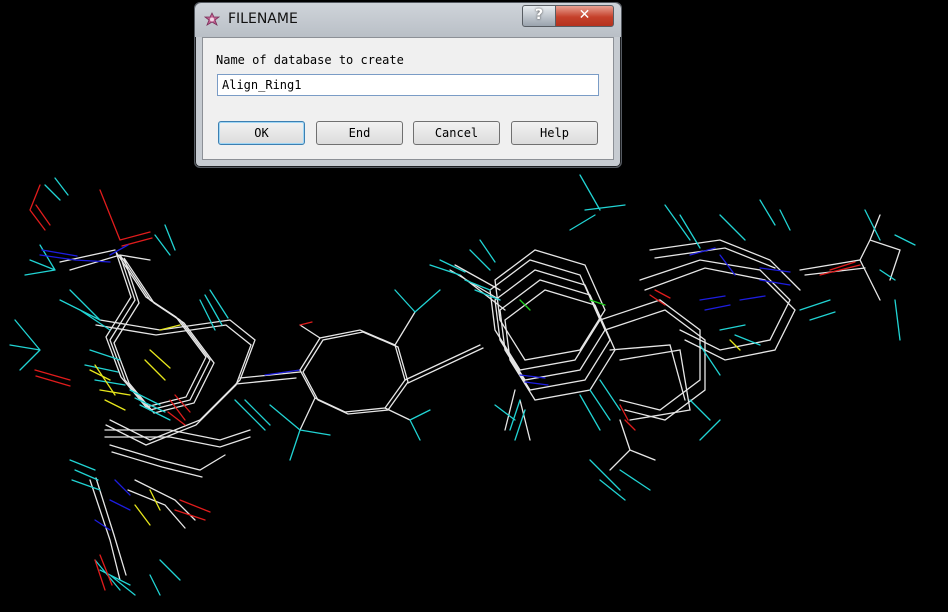  Describe the element at coordinates (690, 339) in the screenshot. I see `right-heteroatoms` at that location.